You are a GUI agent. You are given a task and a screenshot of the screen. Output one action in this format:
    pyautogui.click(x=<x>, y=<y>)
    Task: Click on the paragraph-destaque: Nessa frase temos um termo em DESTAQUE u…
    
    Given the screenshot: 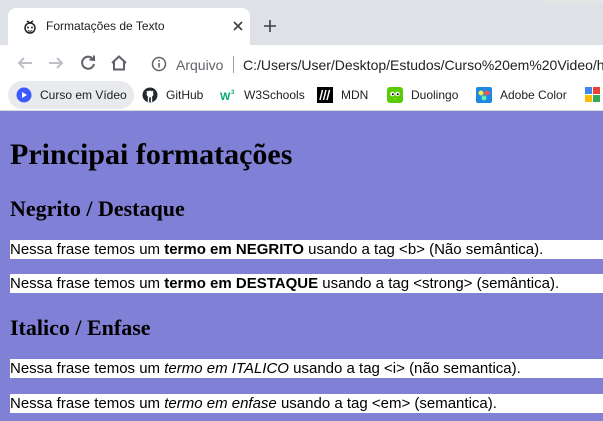 What is the action you would take?
    pyautogui.click(x=306, y=283)
    